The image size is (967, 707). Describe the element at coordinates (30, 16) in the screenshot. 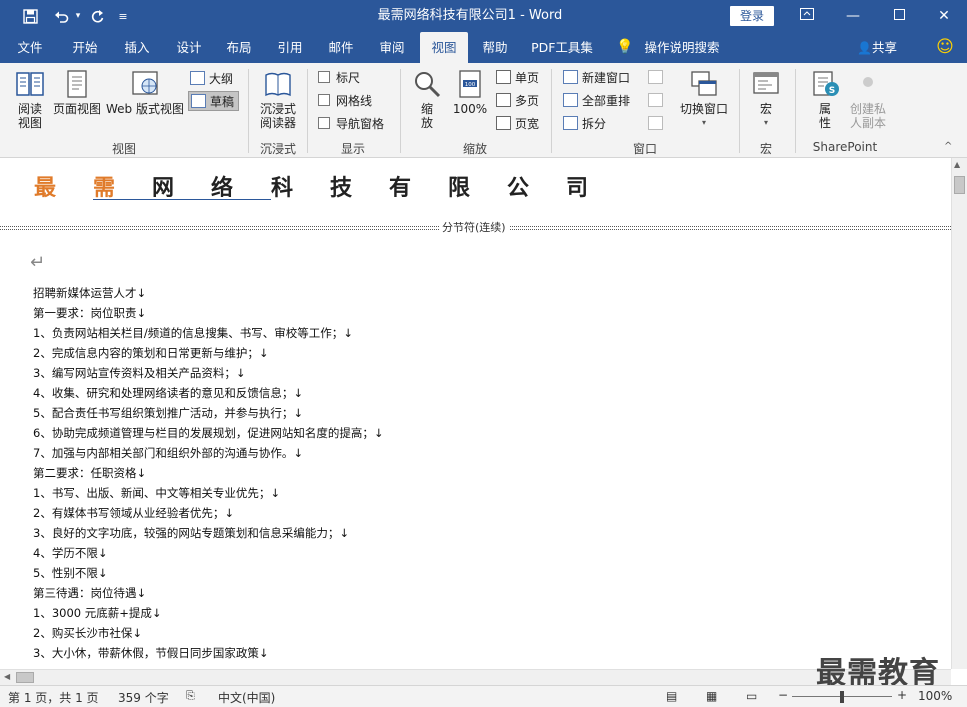

I see `save-icon` at that location.